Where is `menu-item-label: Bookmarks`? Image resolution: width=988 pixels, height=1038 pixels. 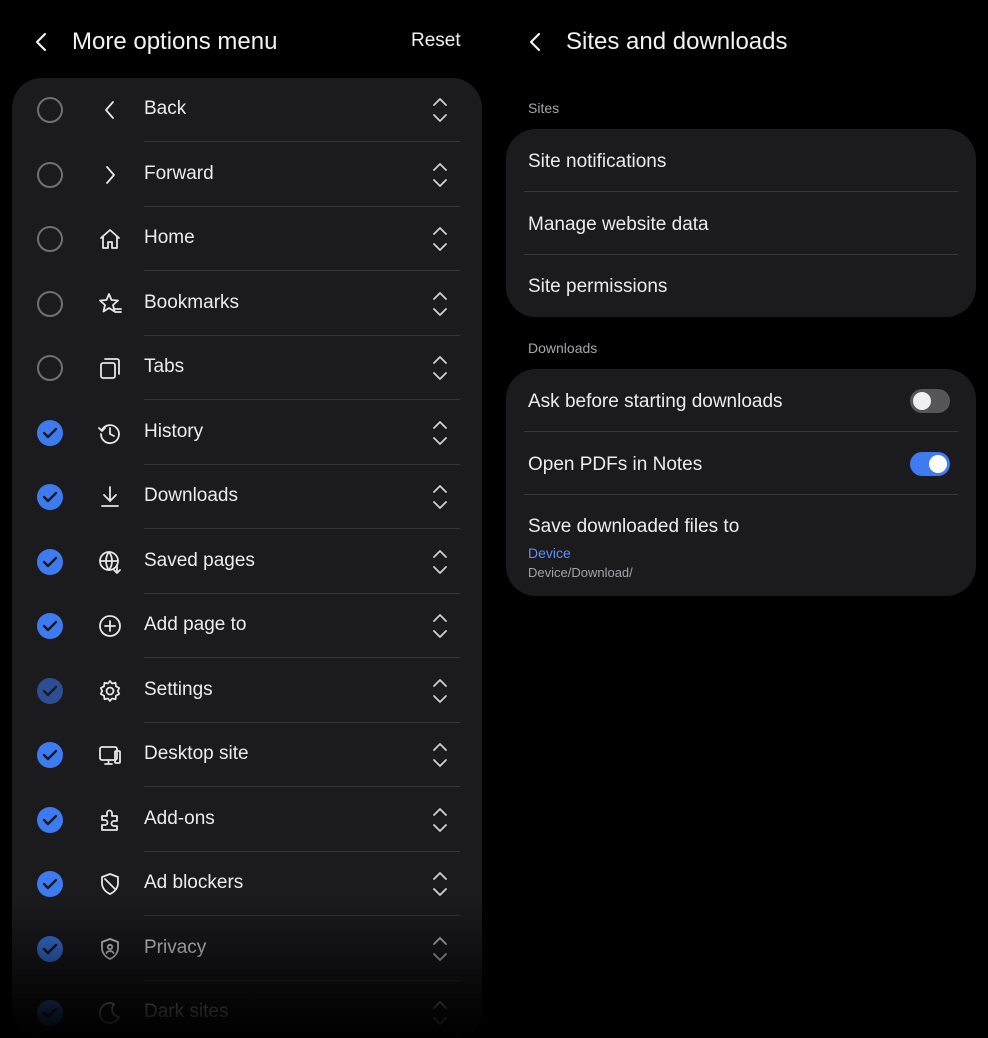
menu-item-label: Bookmarks is located at coordinates (192, 302).